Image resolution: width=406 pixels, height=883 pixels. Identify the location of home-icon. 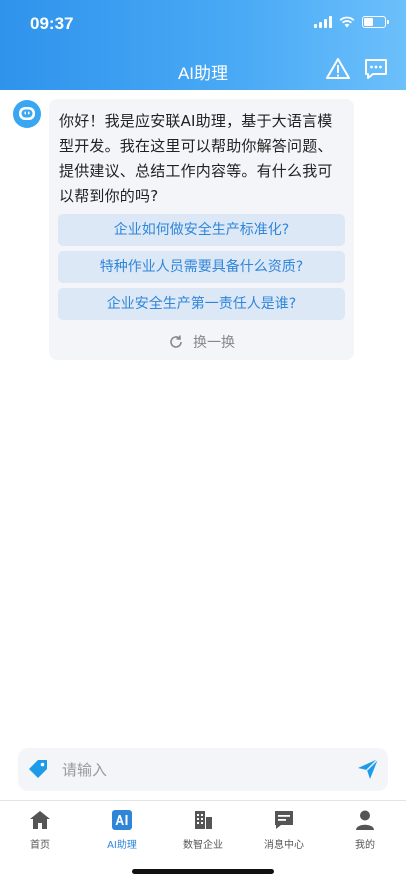
(40, 820).